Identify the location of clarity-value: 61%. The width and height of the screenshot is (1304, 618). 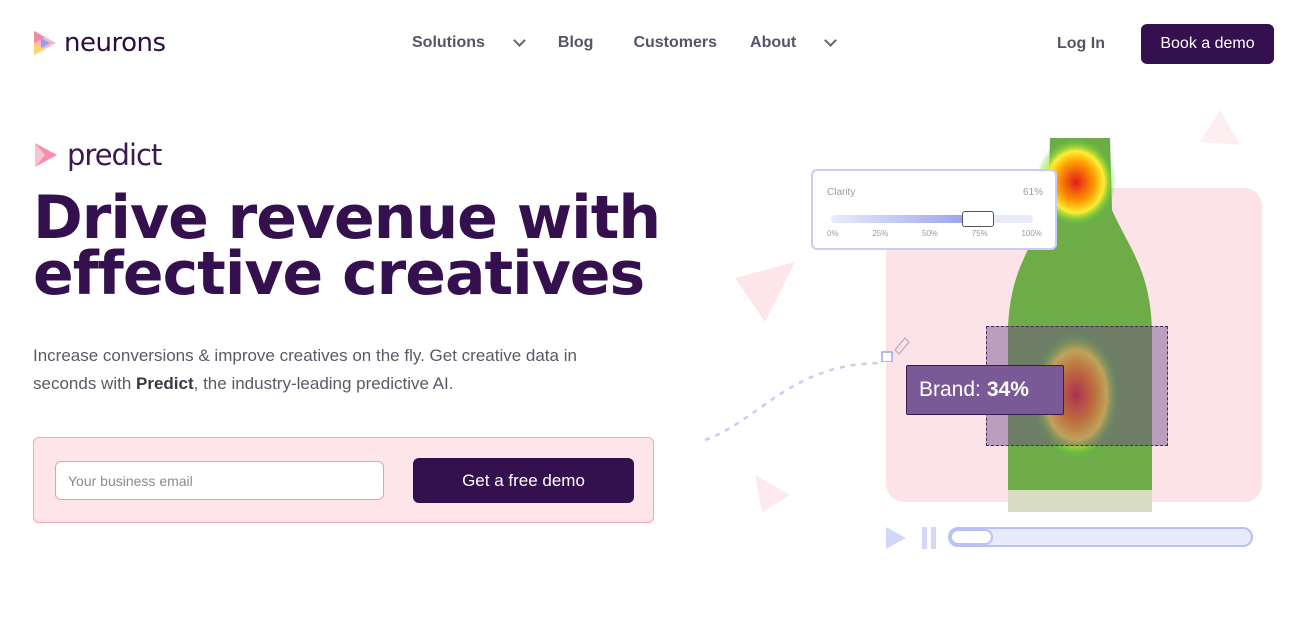
(1033, 192).